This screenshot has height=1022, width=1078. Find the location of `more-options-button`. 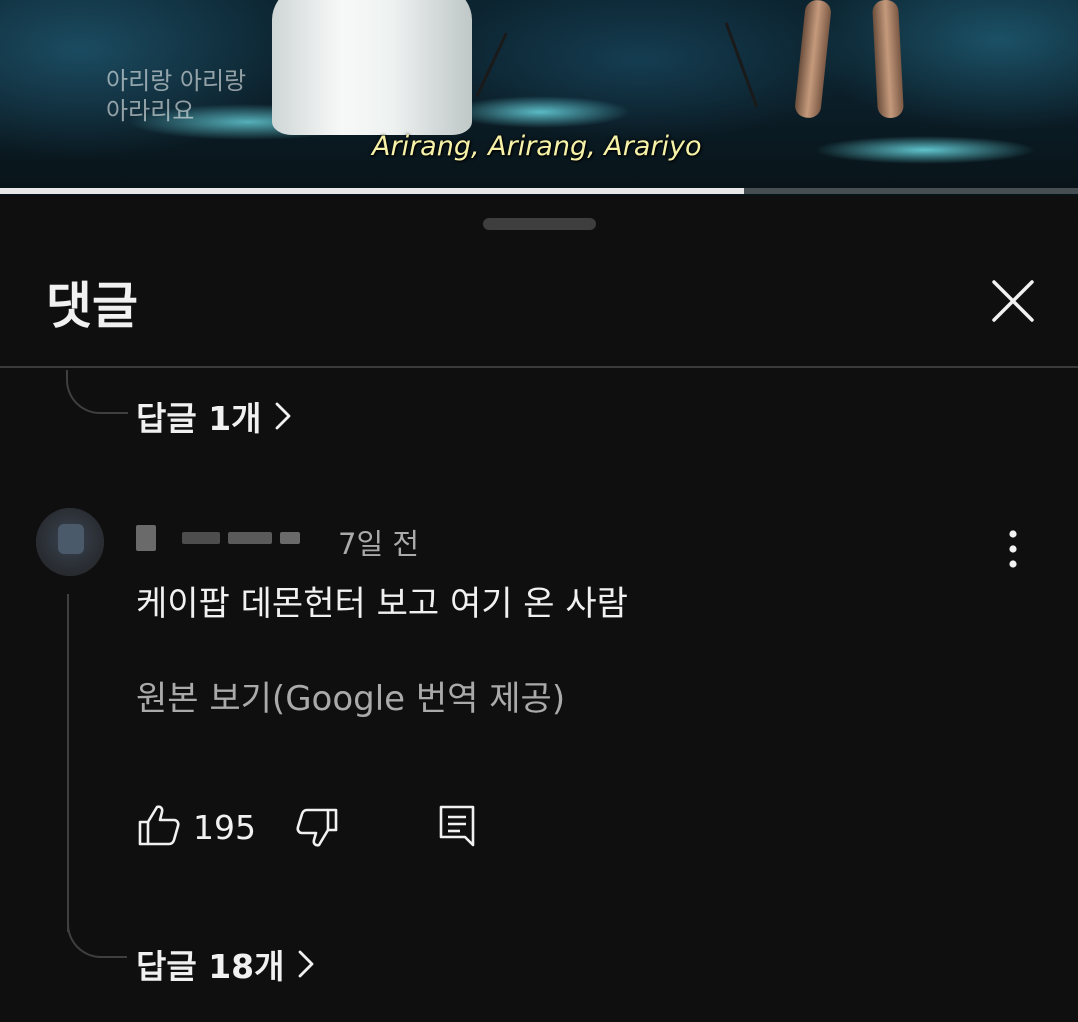

more-options-button is located at coordinates (1013, 549).